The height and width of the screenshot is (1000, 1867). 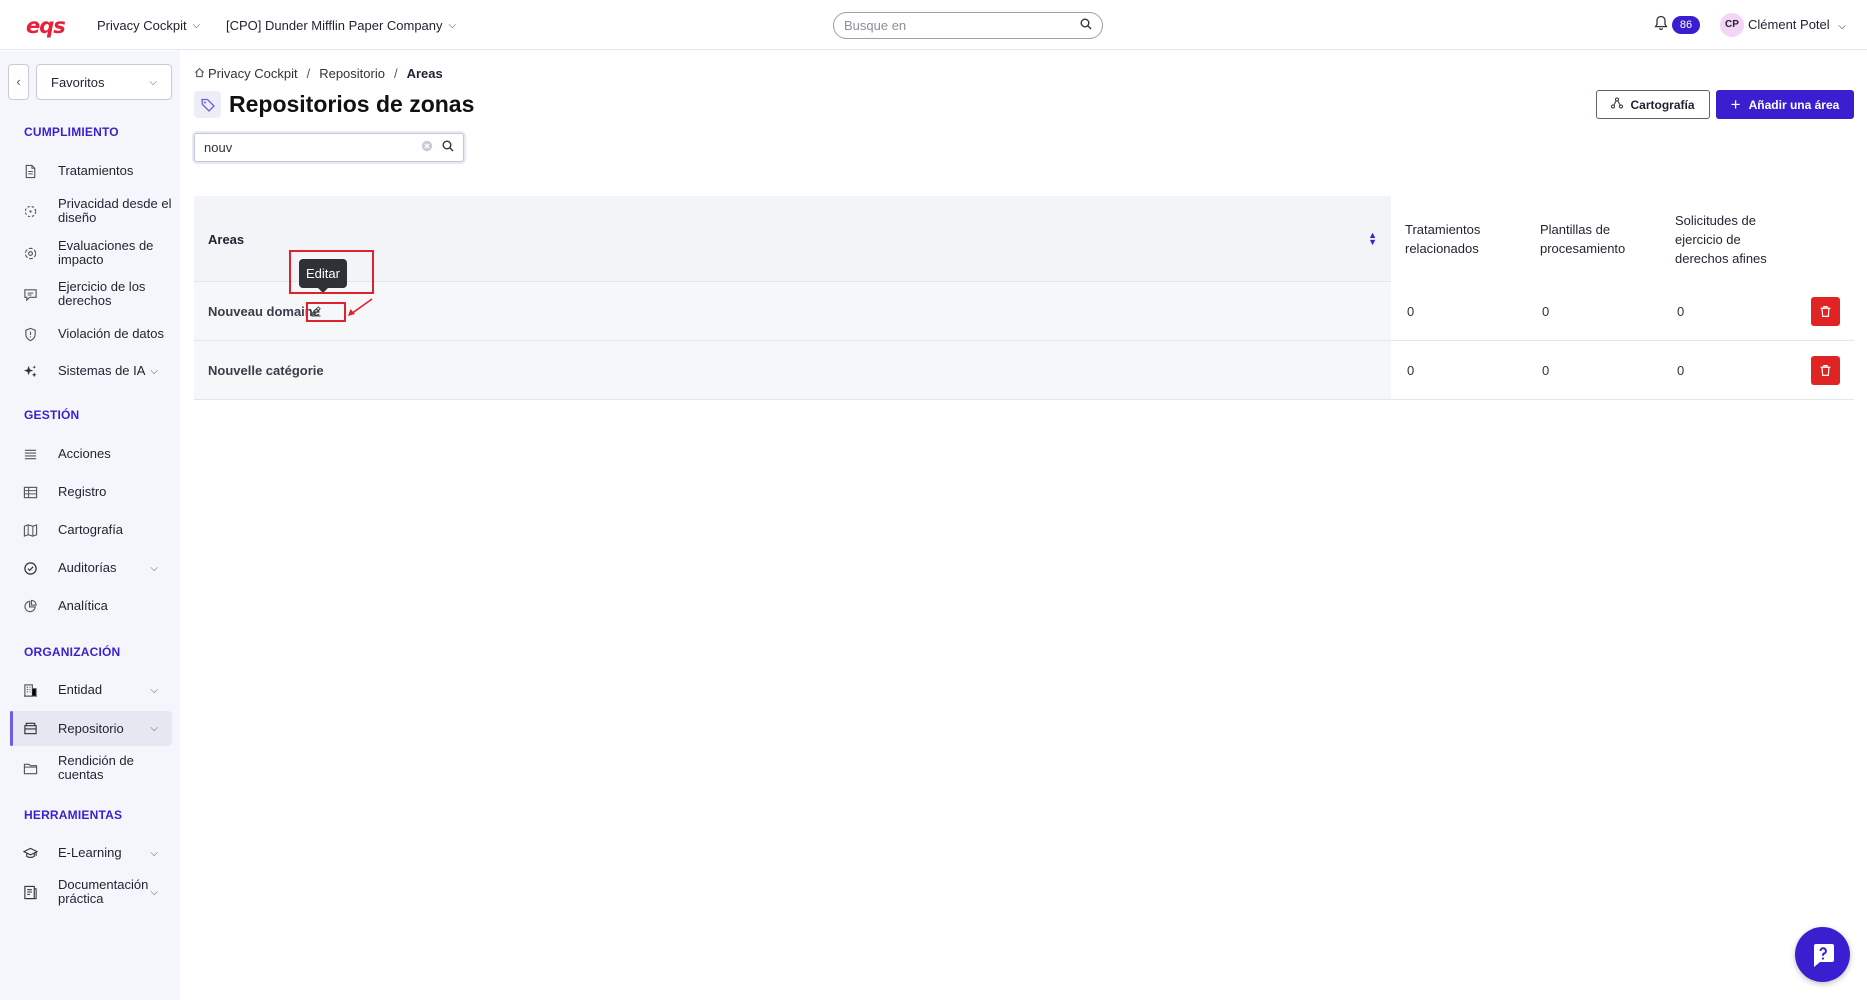 I want to click on table-row: Nouveau domaine 0 0 0, so click(x=1024, y=311).